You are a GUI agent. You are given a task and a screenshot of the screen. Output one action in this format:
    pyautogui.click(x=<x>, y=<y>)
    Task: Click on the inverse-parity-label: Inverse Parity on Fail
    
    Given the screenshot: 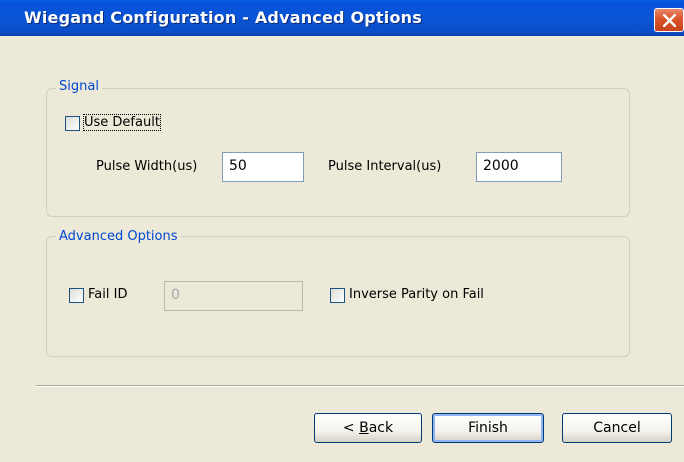 What is the action you would take?
    pyautogui.click(x=416, y=294)
    